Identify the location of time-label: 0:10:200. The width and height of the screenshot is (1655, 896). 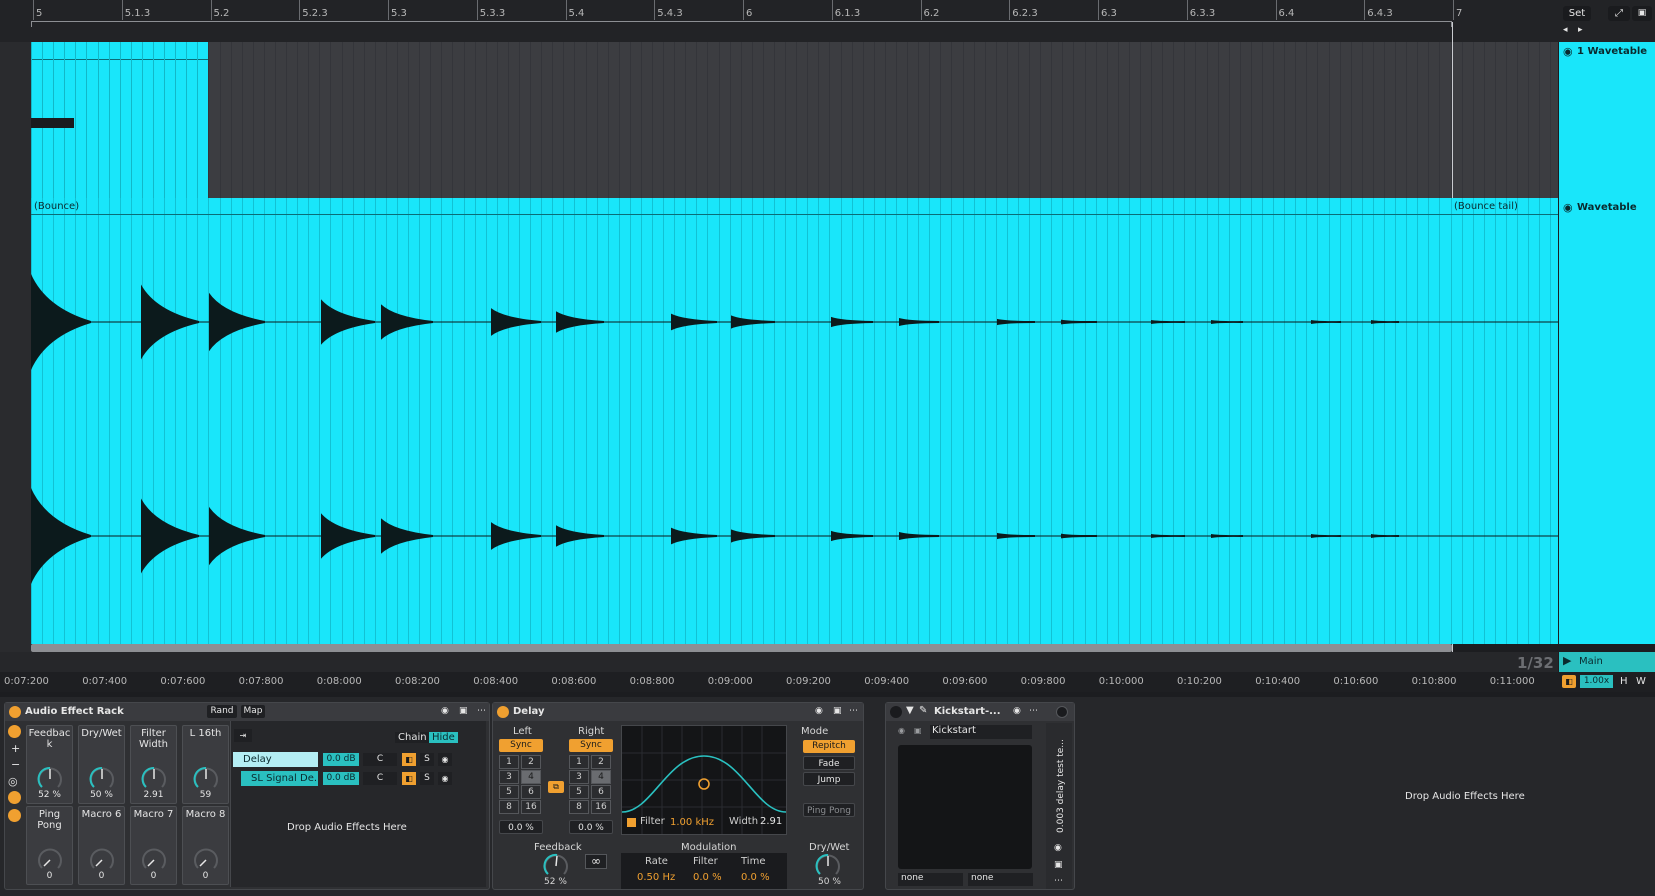
(1199, 681).